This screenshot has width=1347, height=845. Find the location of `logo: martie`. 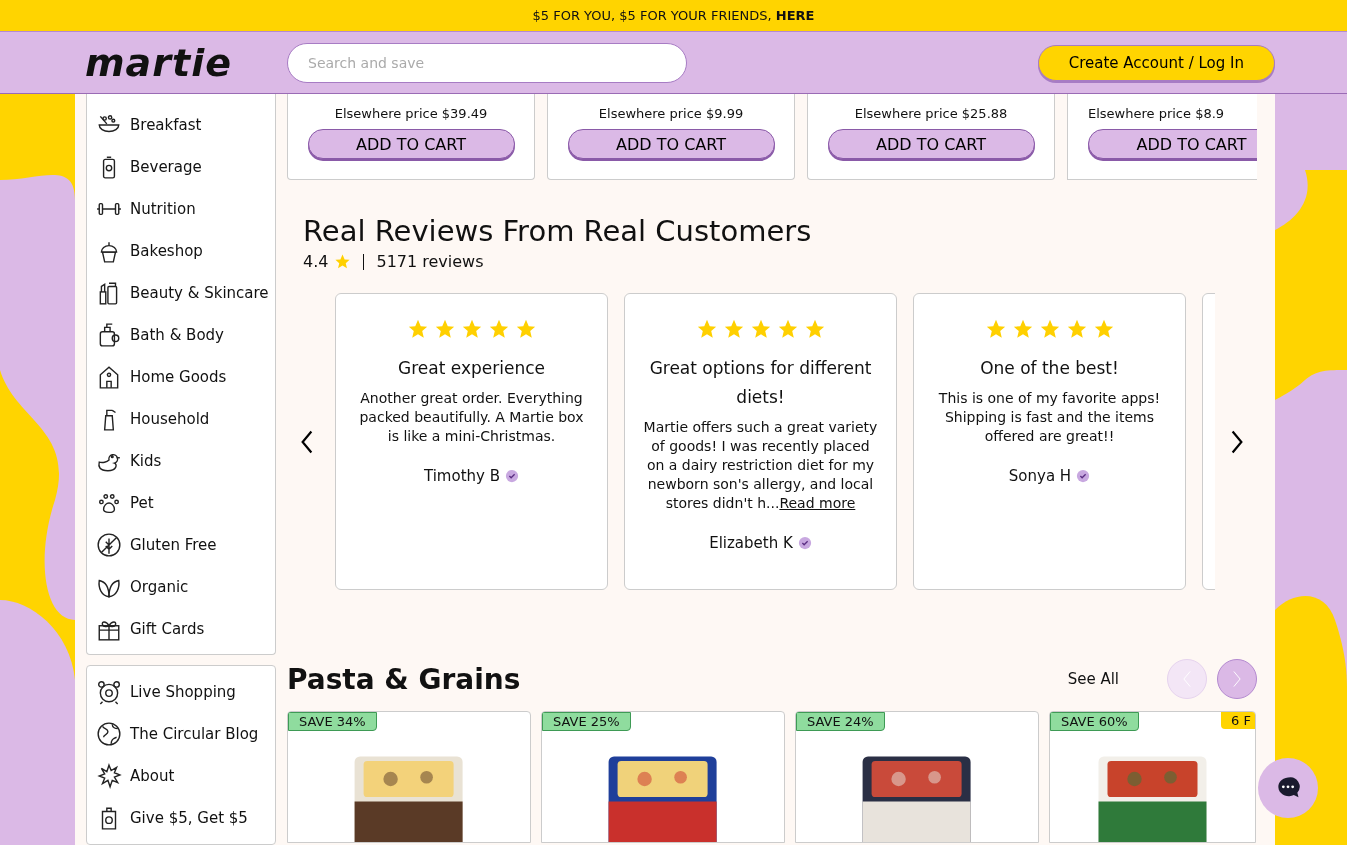

logo: martie is located at coordinates (165, 62).